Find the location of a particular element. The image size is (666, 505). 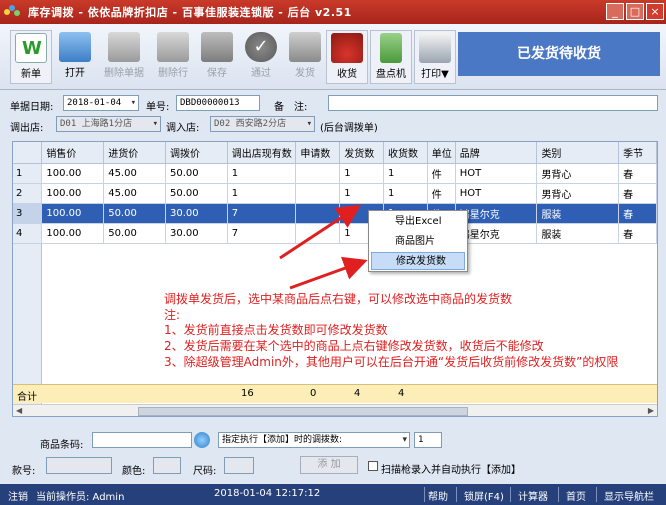

calculator-link: 计算器 is located at coordinates (533, 495).